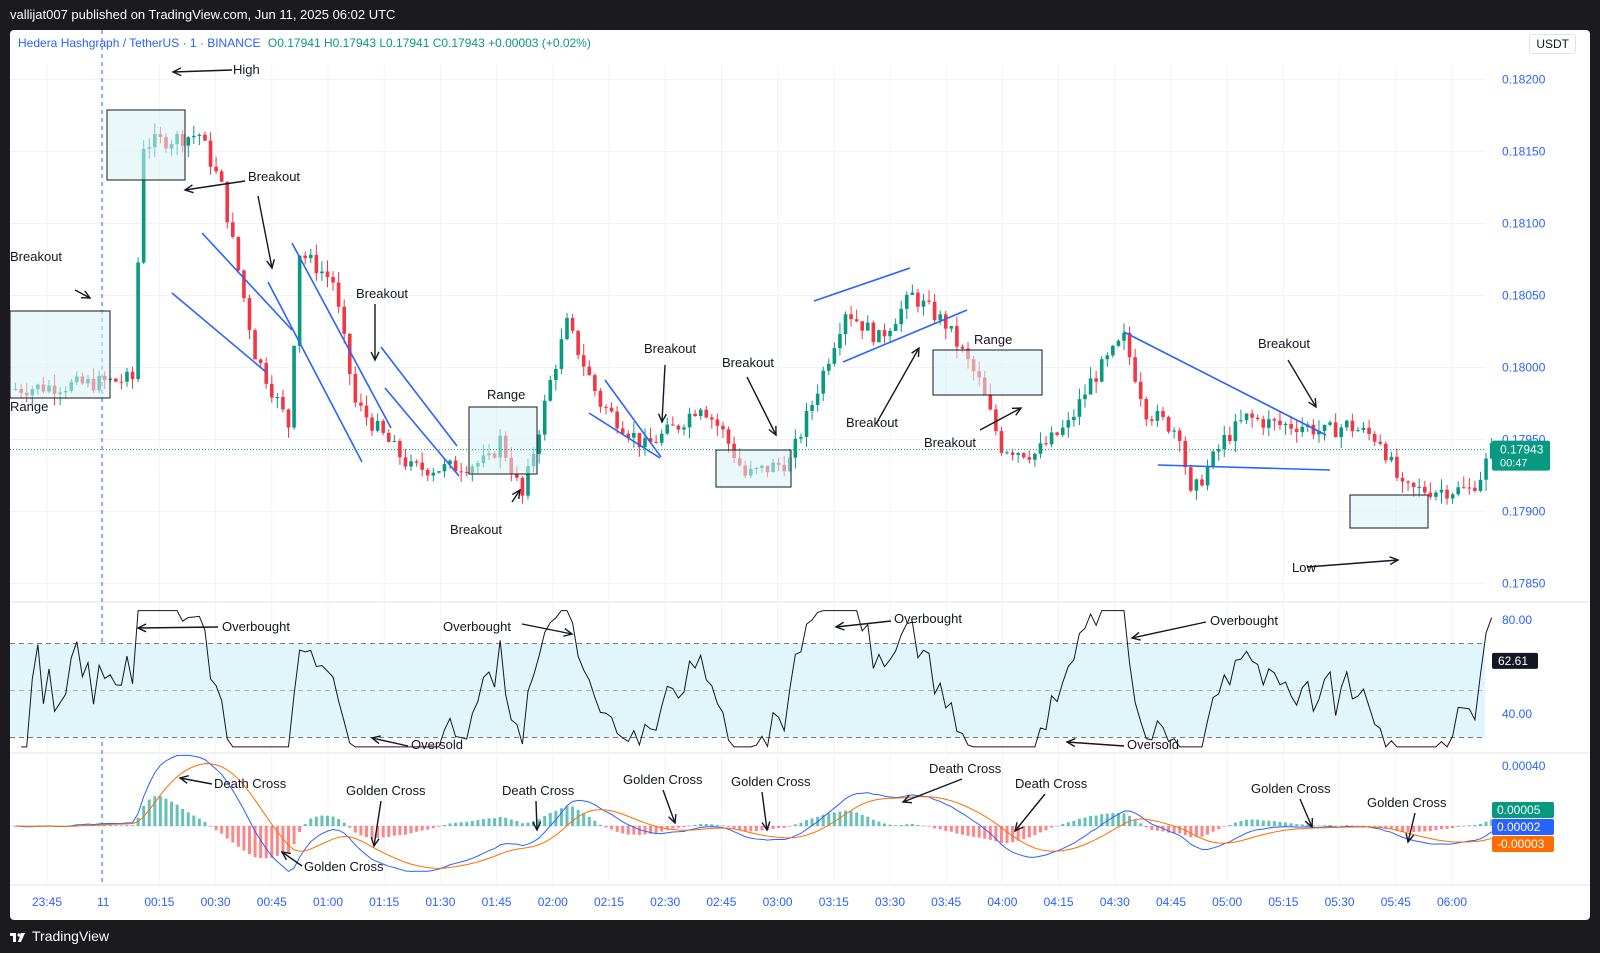 The height and width of the screenshot is (953, 1600). Describe the element at coordinates (1522, 450) in the screenshot. I see `last-price-label: 0.17943` at that location.